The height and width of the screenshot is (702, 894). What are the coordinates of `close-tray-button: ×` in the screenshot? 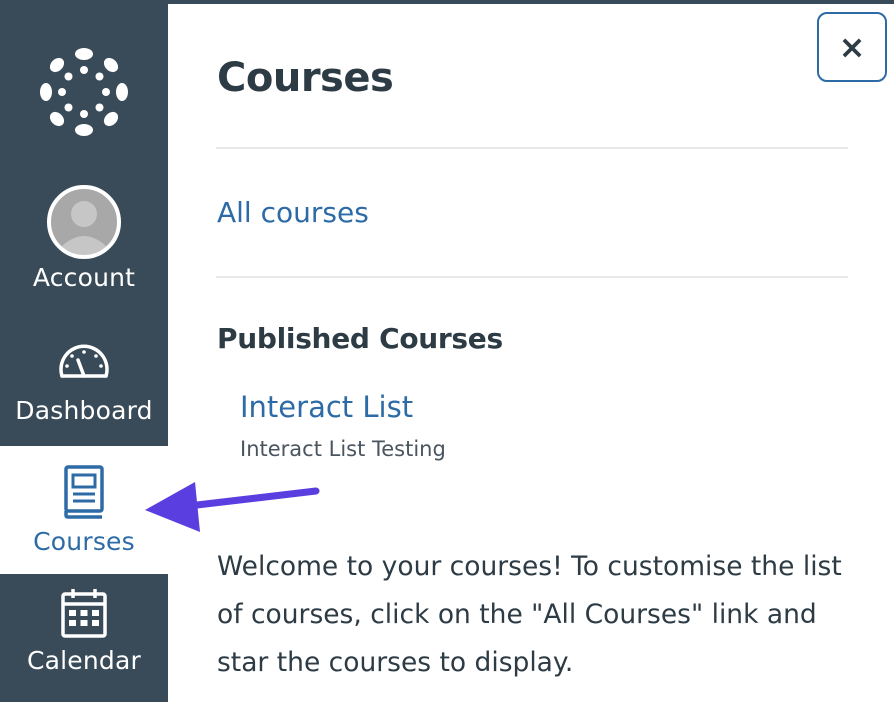 It's located at (852, 47).